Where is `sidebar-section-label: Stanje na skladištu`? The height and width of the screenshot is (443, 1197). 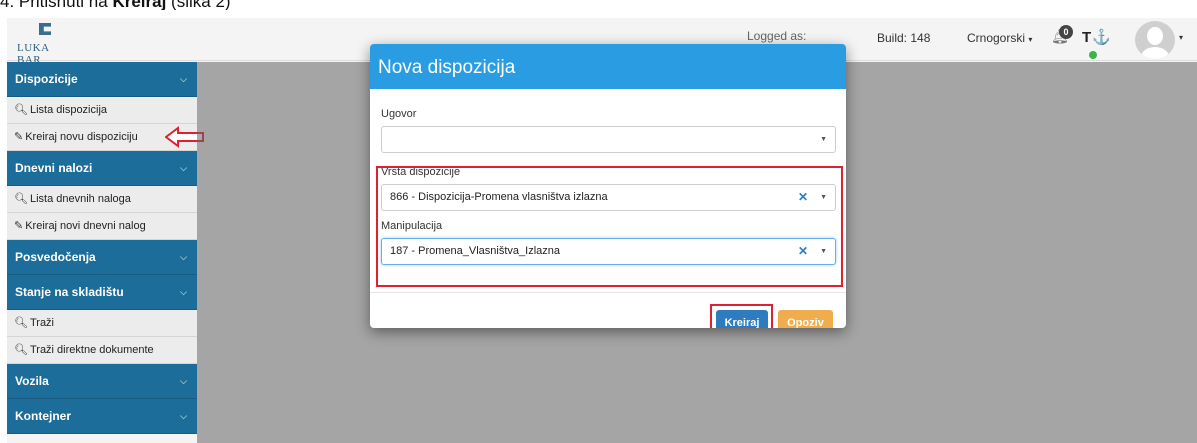 sidebar-section-label: Stanje na skladištu is located at coordinates (69, 292).